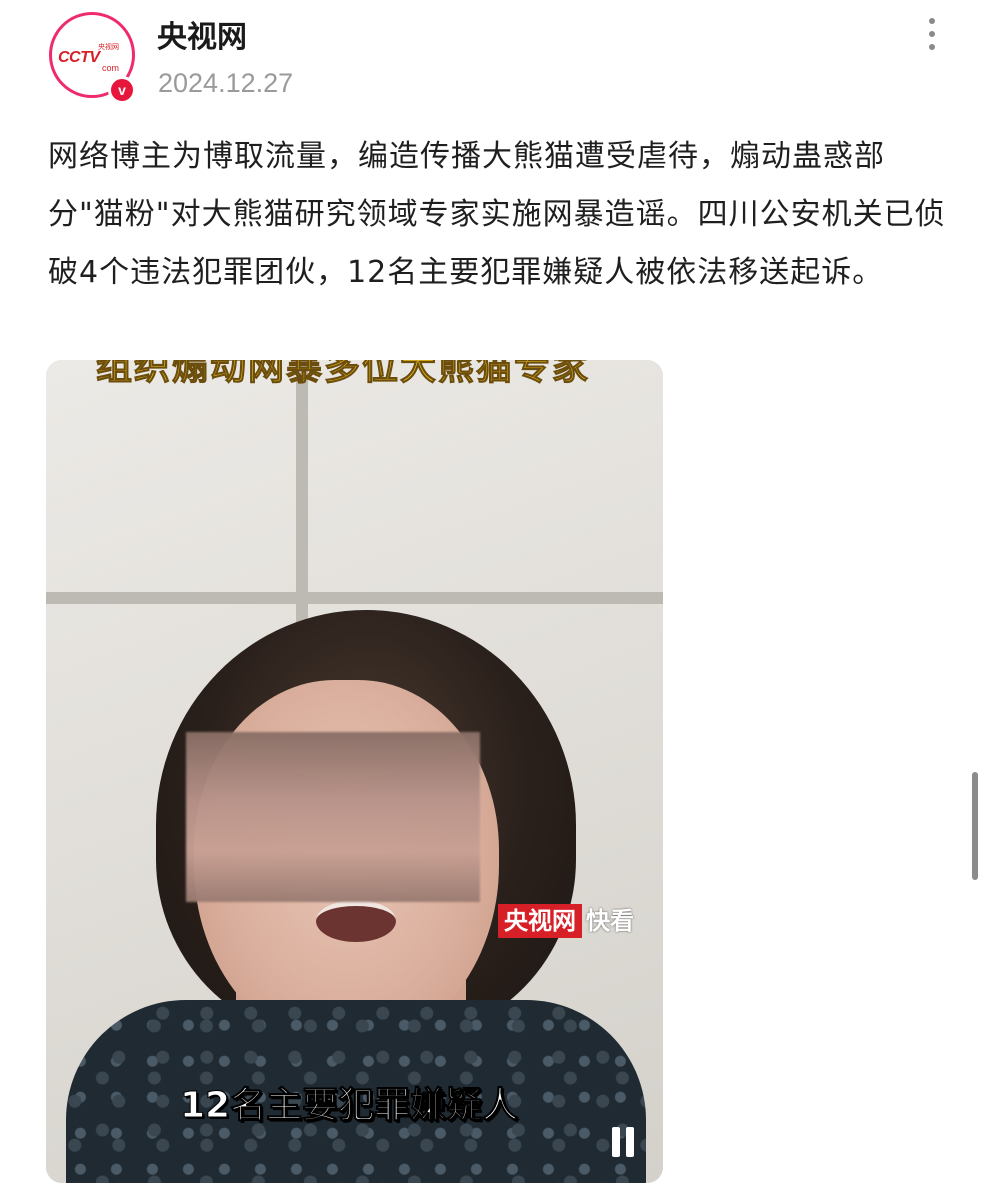 The image size is (986, 1200). I want to click on account-name: 央视网, so click(202, 38).